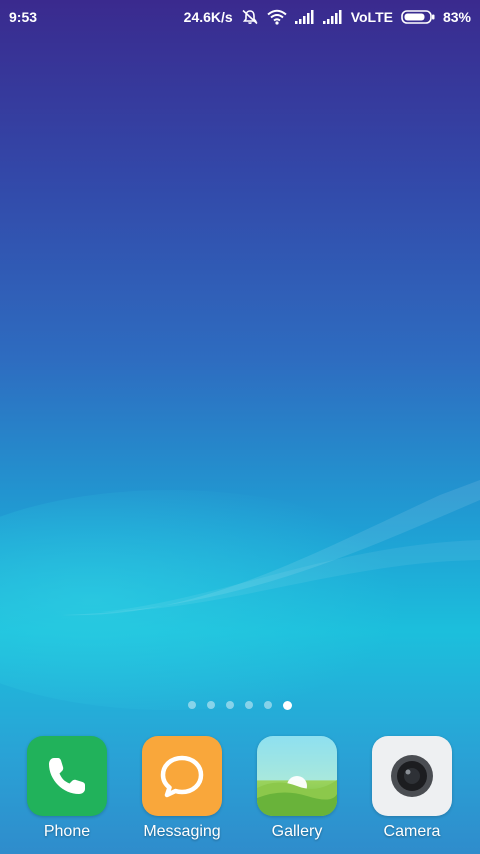  I want to click on phone-icon, so click(67, 776).